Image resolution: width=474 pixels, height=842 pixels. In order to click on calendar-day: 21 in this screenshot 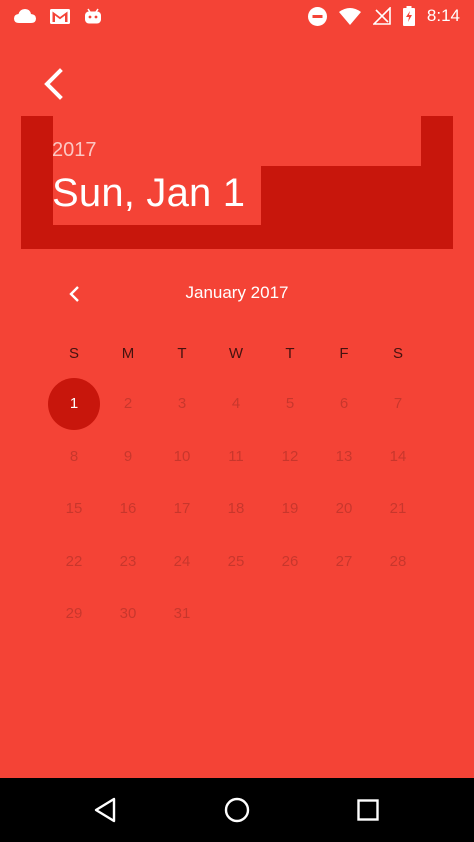, I will do `click(398, 509)`.